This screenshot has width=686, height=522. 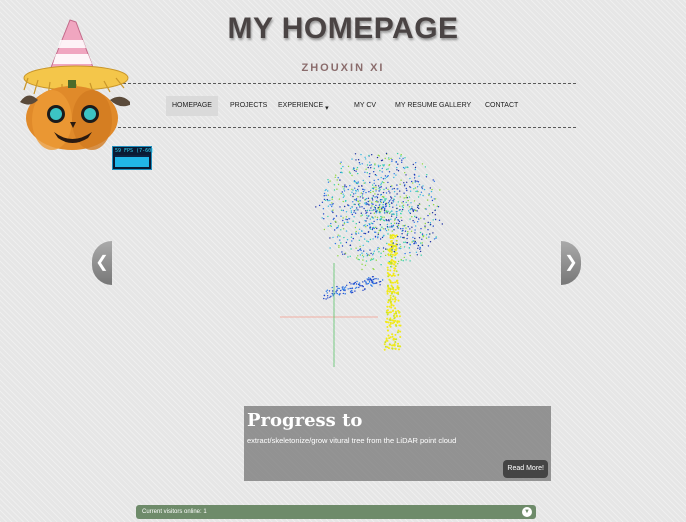 I want to click on caret-down-icon: ▾, so click(x=327, y=108).